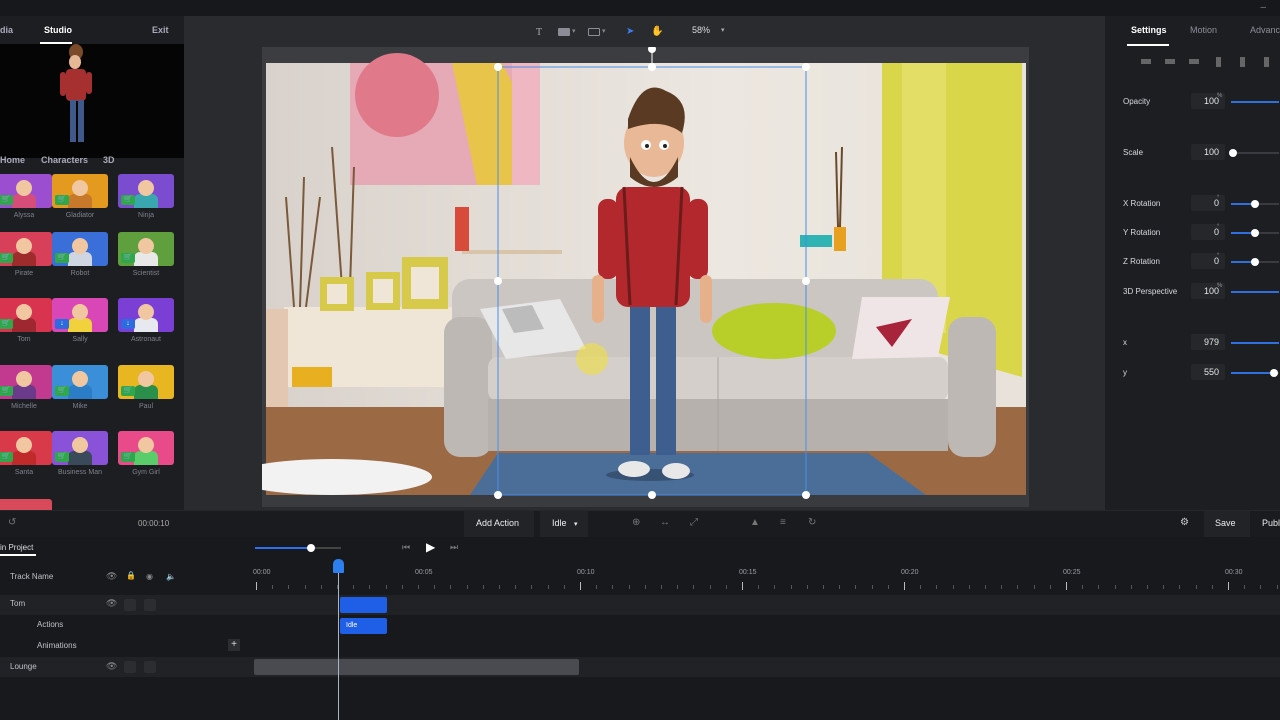  What do you see at coordinates (1265, 30) in the screenshot?
I see `tab-advanced: Advanc` at bounding box center [1265, 30].